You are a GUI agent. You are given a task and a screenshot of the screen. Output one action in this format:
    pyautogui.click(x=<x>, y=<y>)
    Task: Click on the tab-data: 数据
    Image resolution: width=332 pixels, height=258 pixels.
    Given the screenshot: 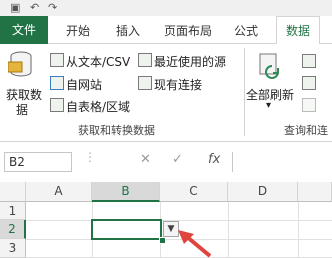 What is the action you would take?
    pyautogui.click(x=298, y=30)
    